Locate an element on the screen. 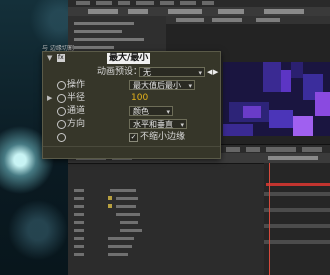 The image size is (330, 275). panel-divider is located at coordinates (131, 146).